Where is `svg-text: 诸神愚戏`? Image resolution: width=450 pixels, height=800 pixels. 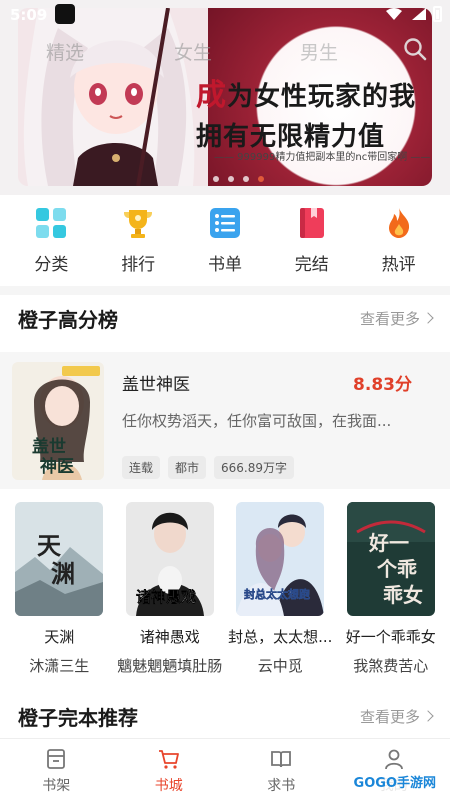 svg-text: 诸神愚戏 is located at coordinates (166, 597).